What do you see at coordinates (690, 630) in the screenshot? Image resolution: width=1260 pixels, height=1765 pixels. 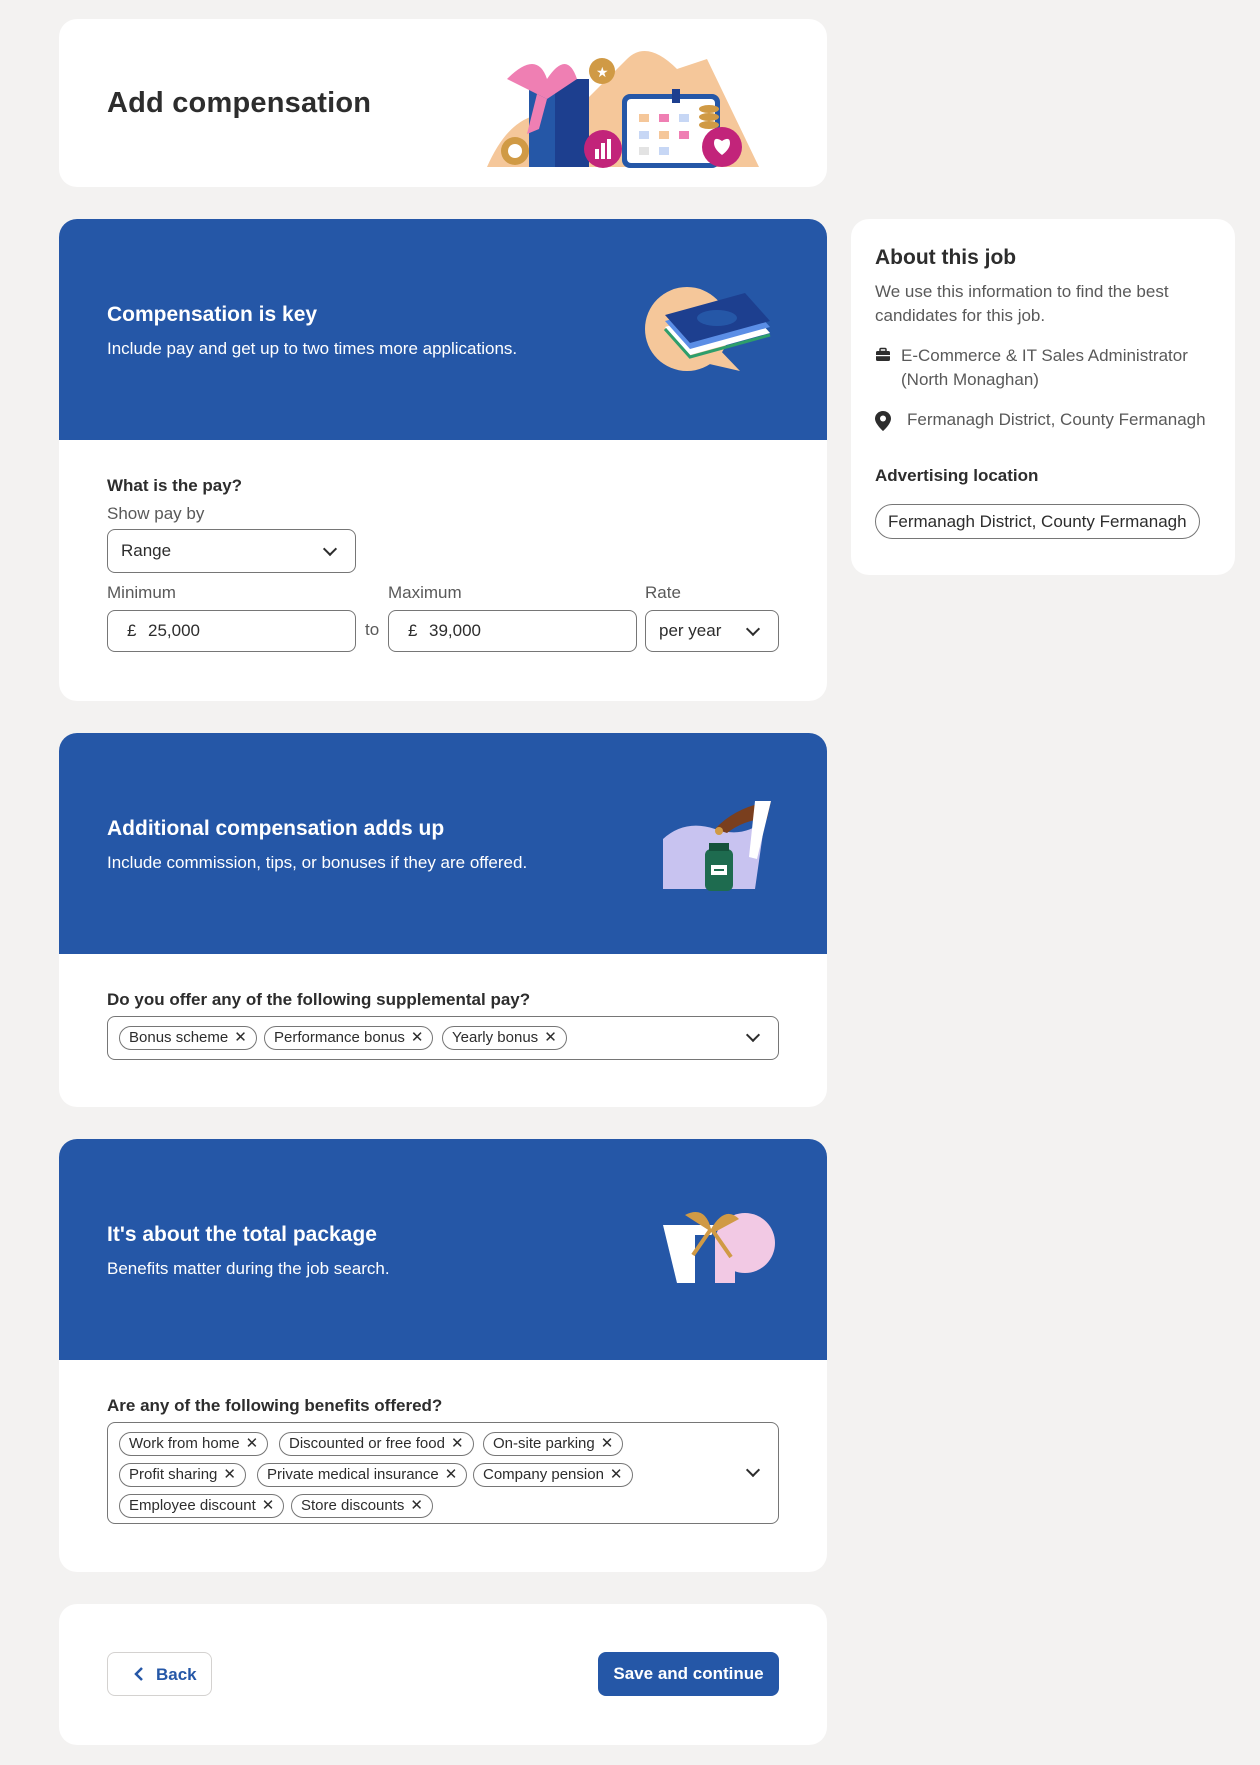 I see `rate-value: per year` at bounding box center [690, 630].